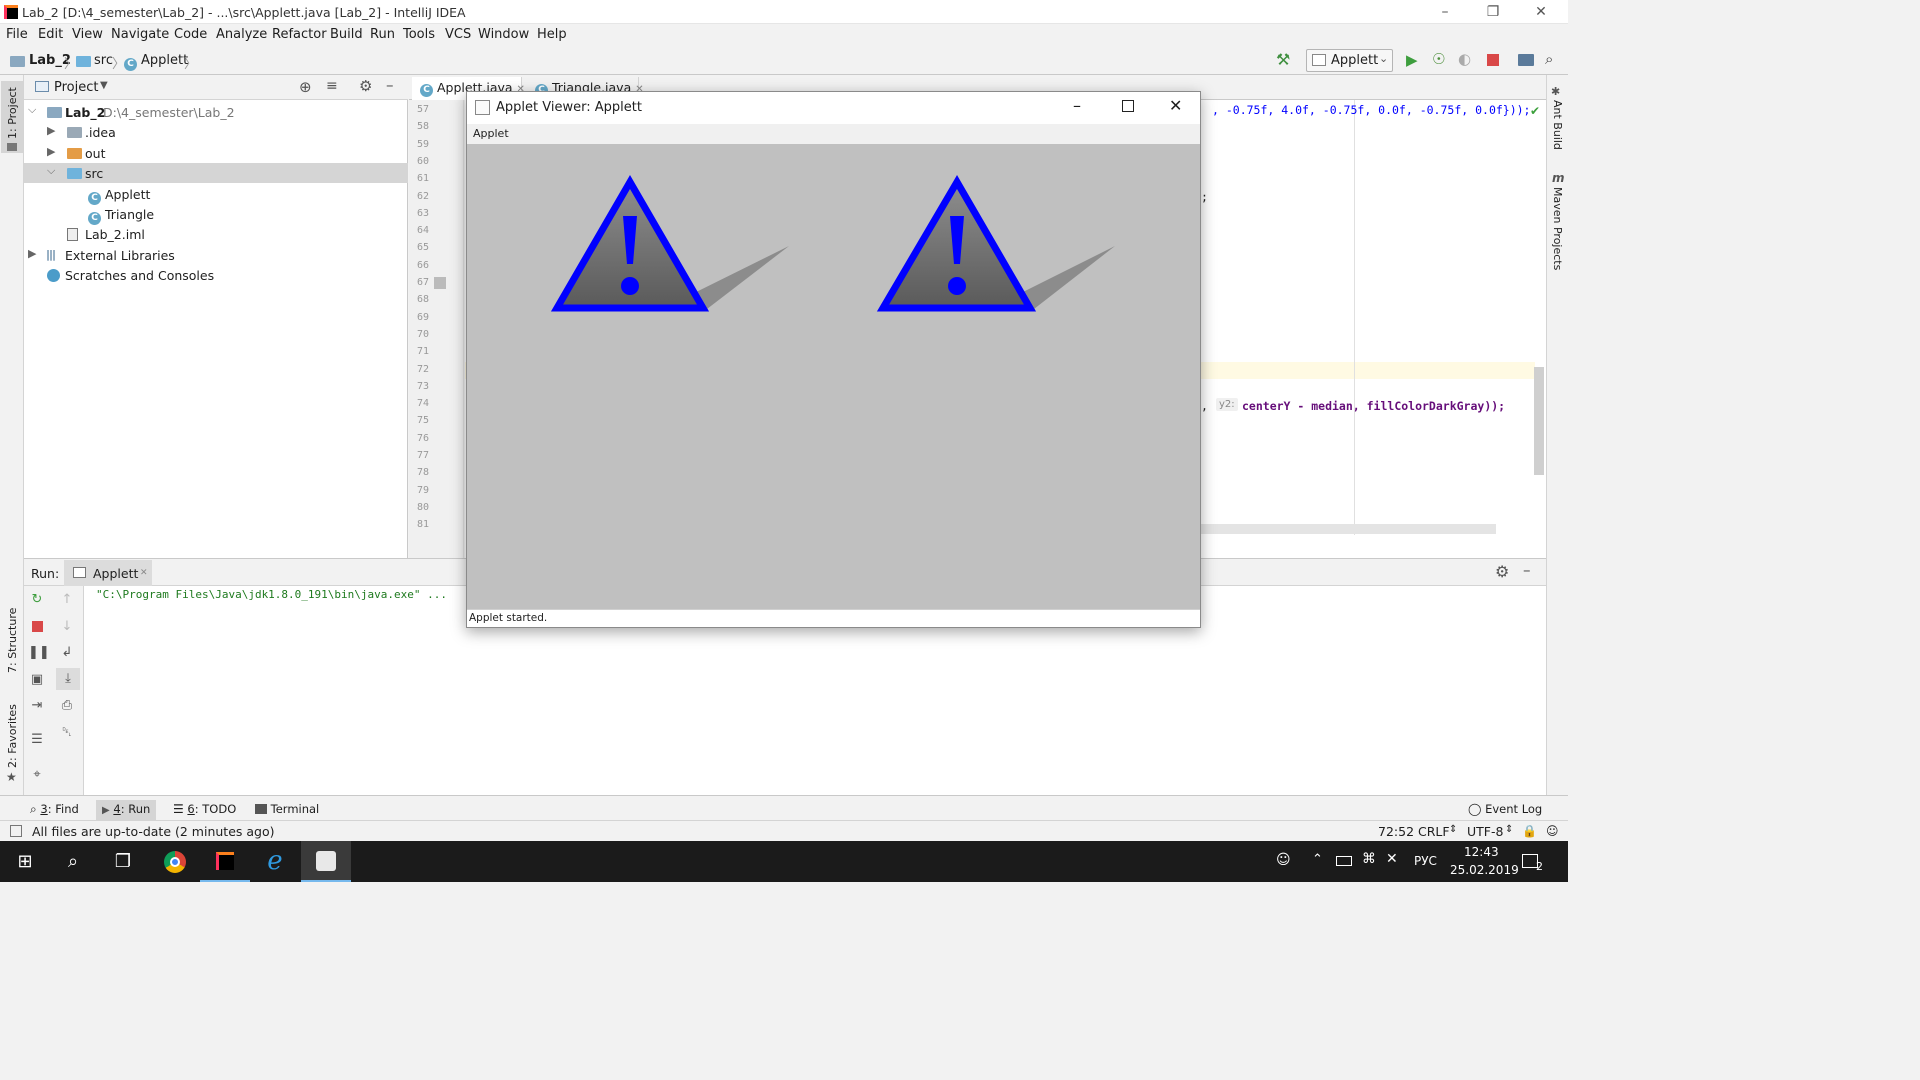 The width and height of the screenshot is (1920, 1080). What do you see at coordinates (1485, 831) in the screenshot?
I see `file-encoding: UTF-8` at bounding box center [1485, 831].